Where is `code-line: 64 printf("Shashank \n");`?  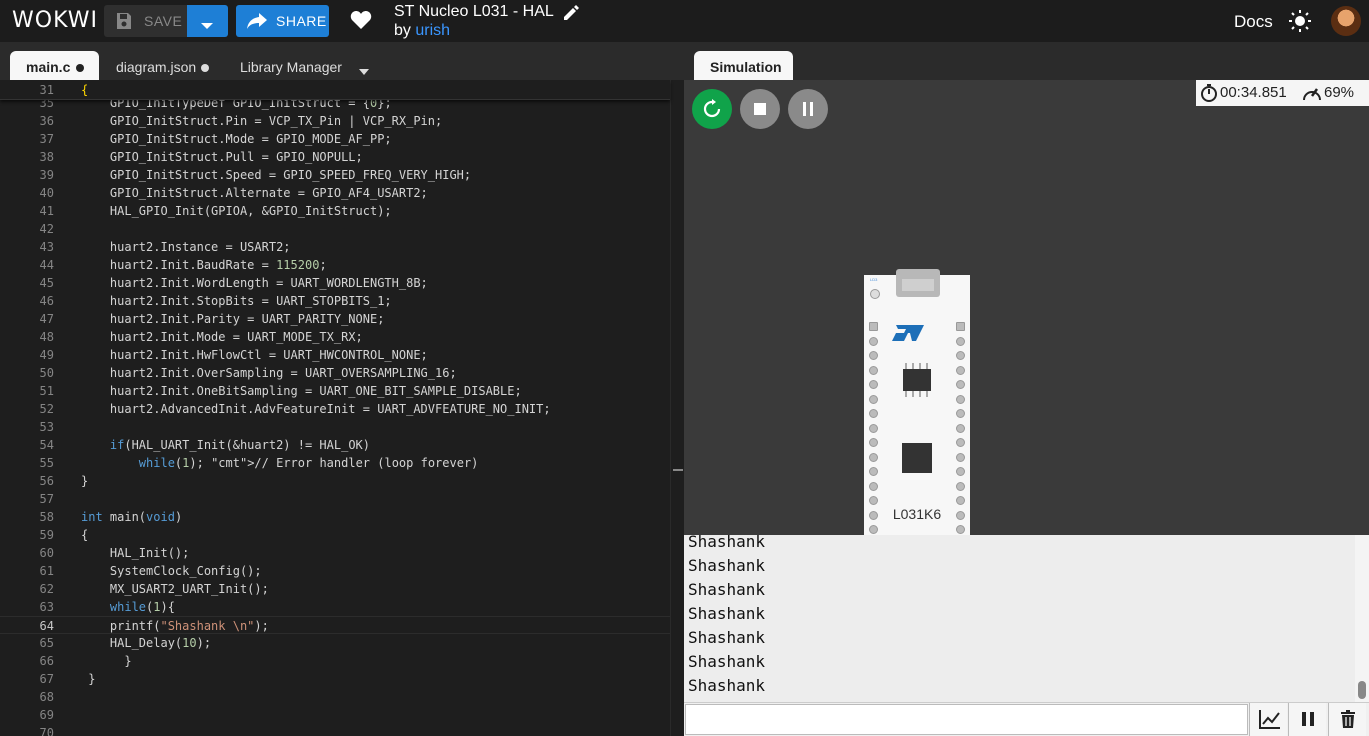 code-line: 64 printf("Shashank \n"); is located at coordinates (335, 625).